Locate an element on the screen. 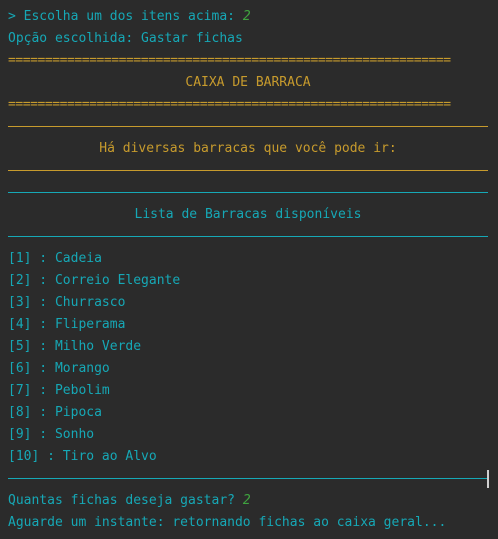 The image size is (498, 539). list-item: [8] : Pipoca is located at coordinates (55, 412).